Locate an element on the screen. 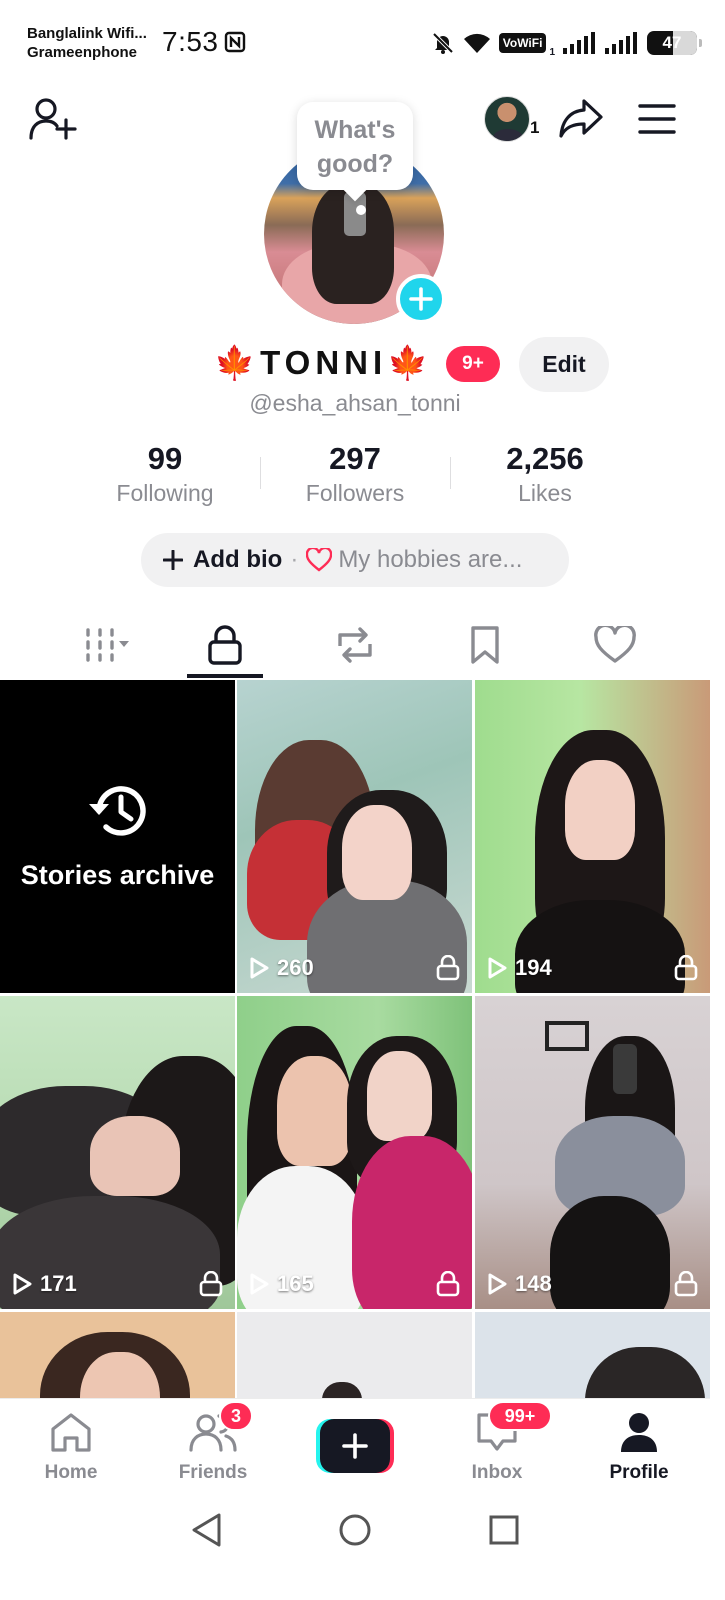  play-count-value: 171 is located at coordinates (58, 1283).